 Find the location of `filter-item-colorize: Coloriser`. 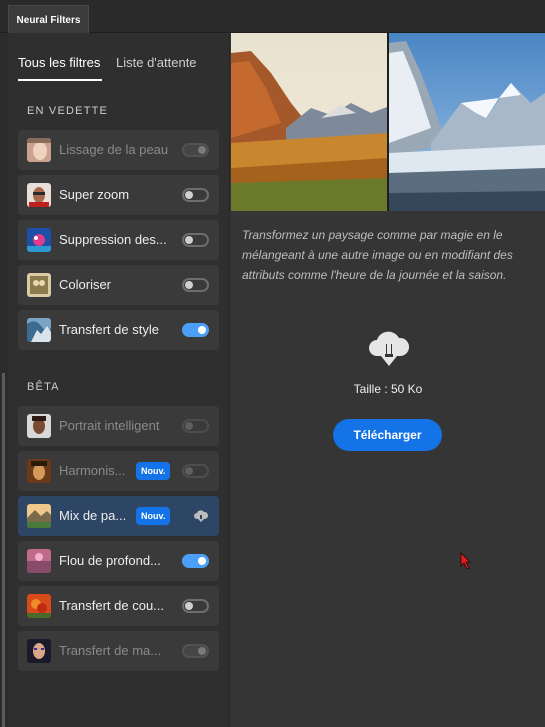

filter-item-colorize: Coloriser is located at coordinates (118, 285).